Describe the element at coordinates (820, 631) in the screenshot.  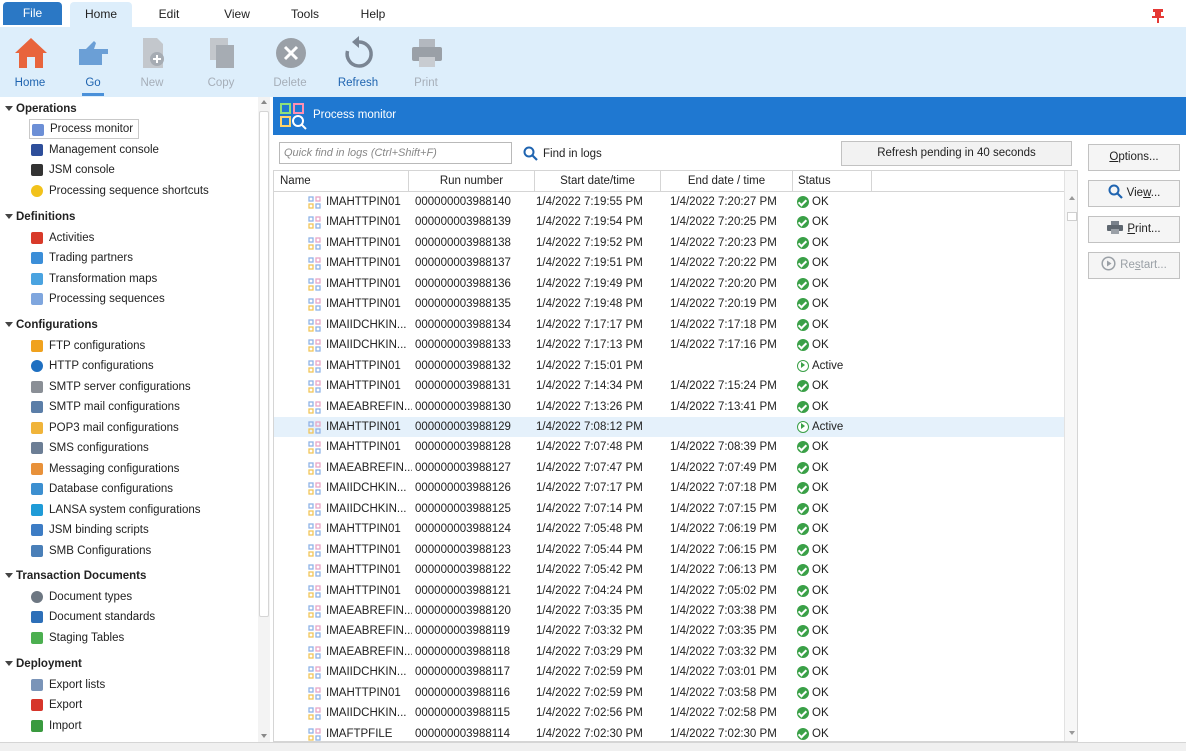
I see `status-label: OK` at that location.